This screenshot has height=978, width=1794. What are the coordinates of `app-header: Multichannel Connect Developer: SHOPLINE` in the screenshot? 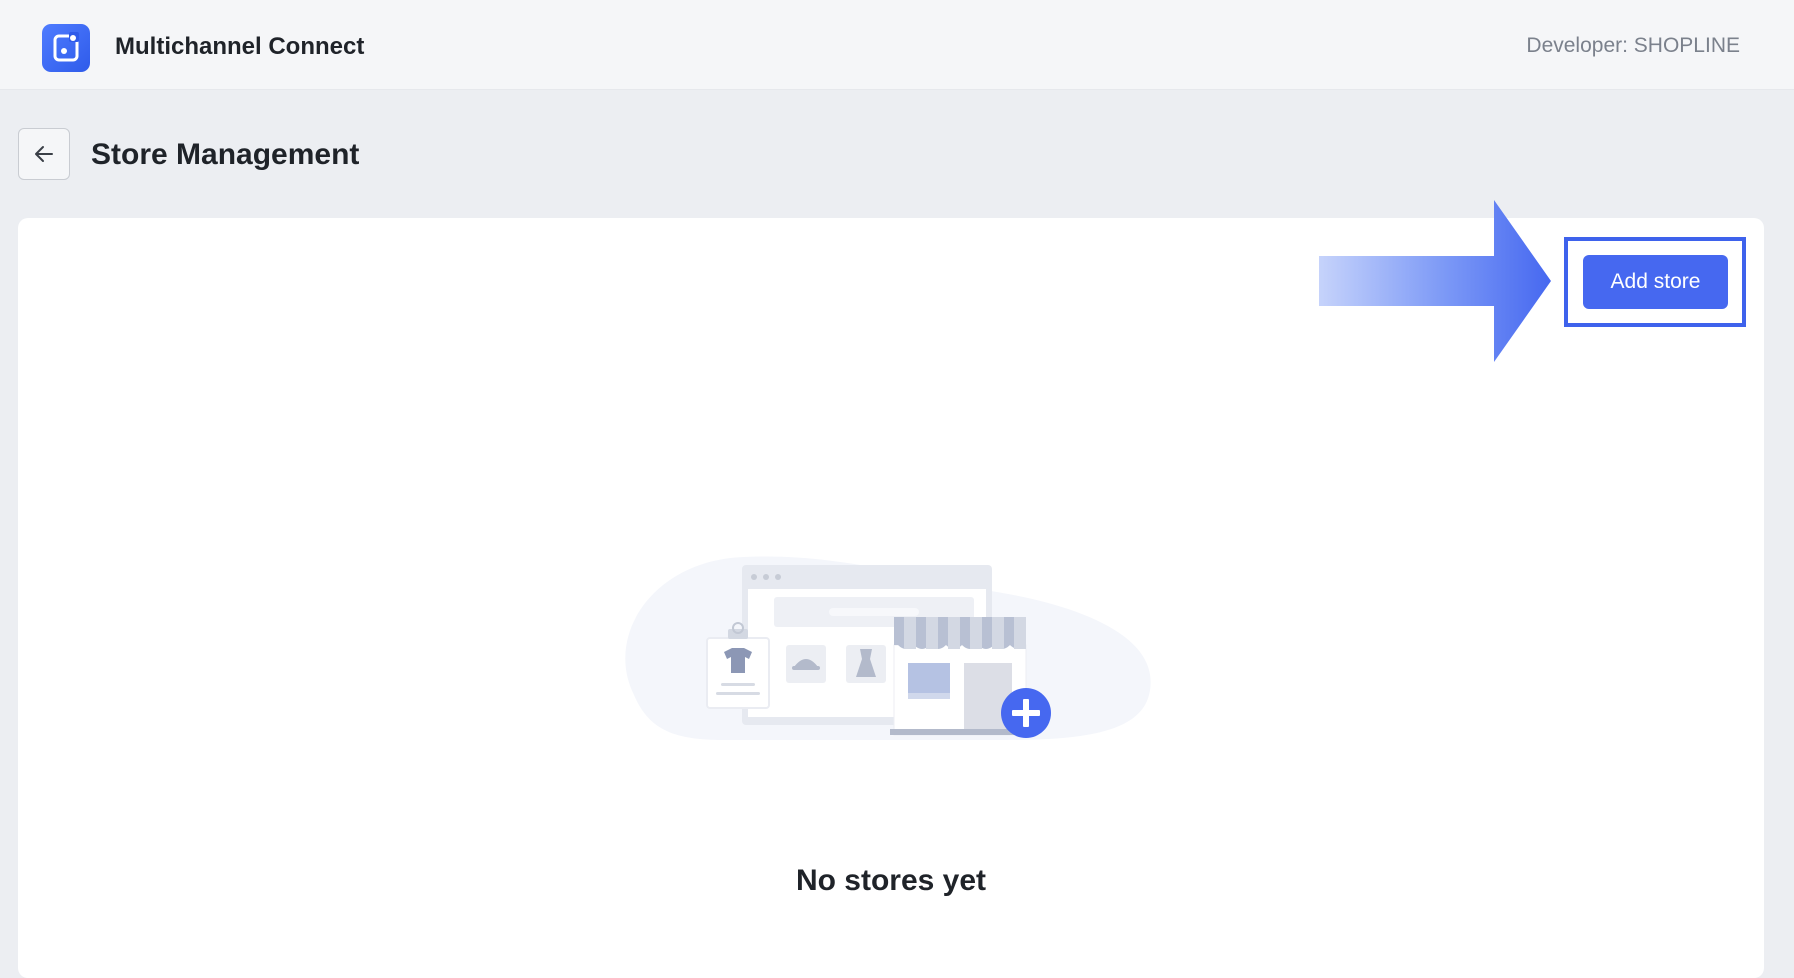 It's located at (897, 45).